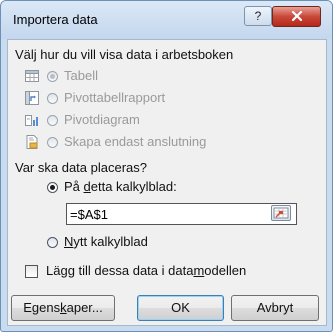  What do you see at coordinates (120, 270) in the screenshot?
I see `data-model-label-prefix: Lägg till dessa data i data` at bounding box center [120, 270].